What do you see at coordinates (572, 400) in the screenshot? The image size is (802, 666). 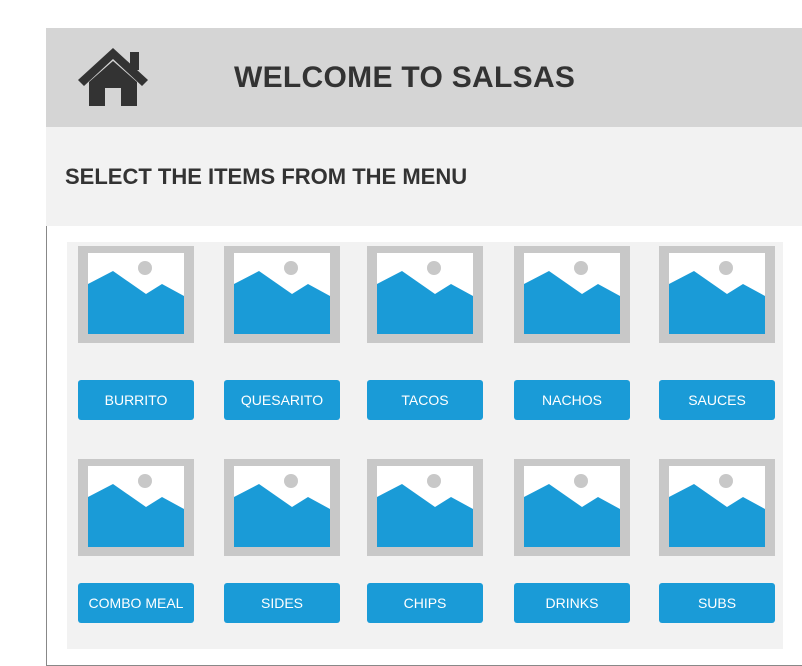 I see `nachos-button: NACHOS` at bounding box center [572, 400].